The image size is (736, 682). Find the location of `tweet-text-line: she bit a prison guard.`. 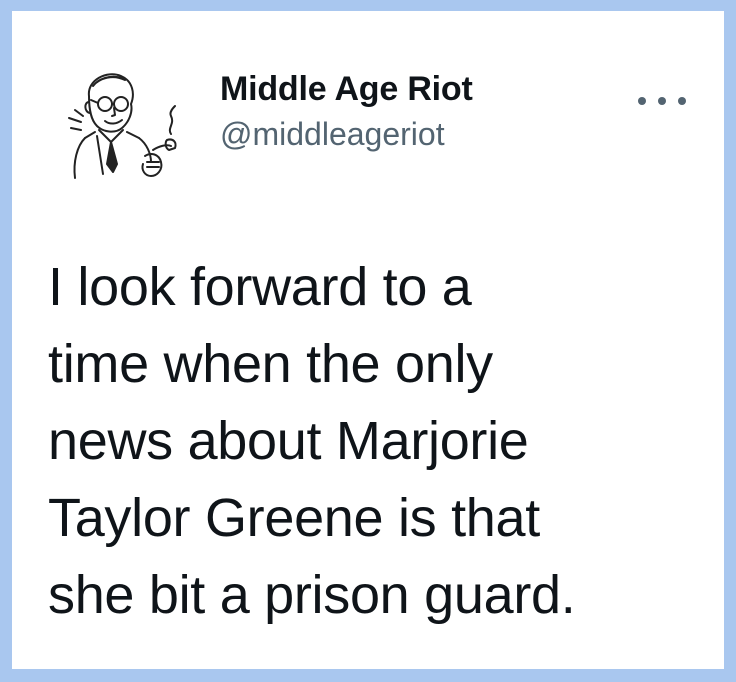

tweet-text-line: she bit a prison guard. is located at coordinates (312, 595).